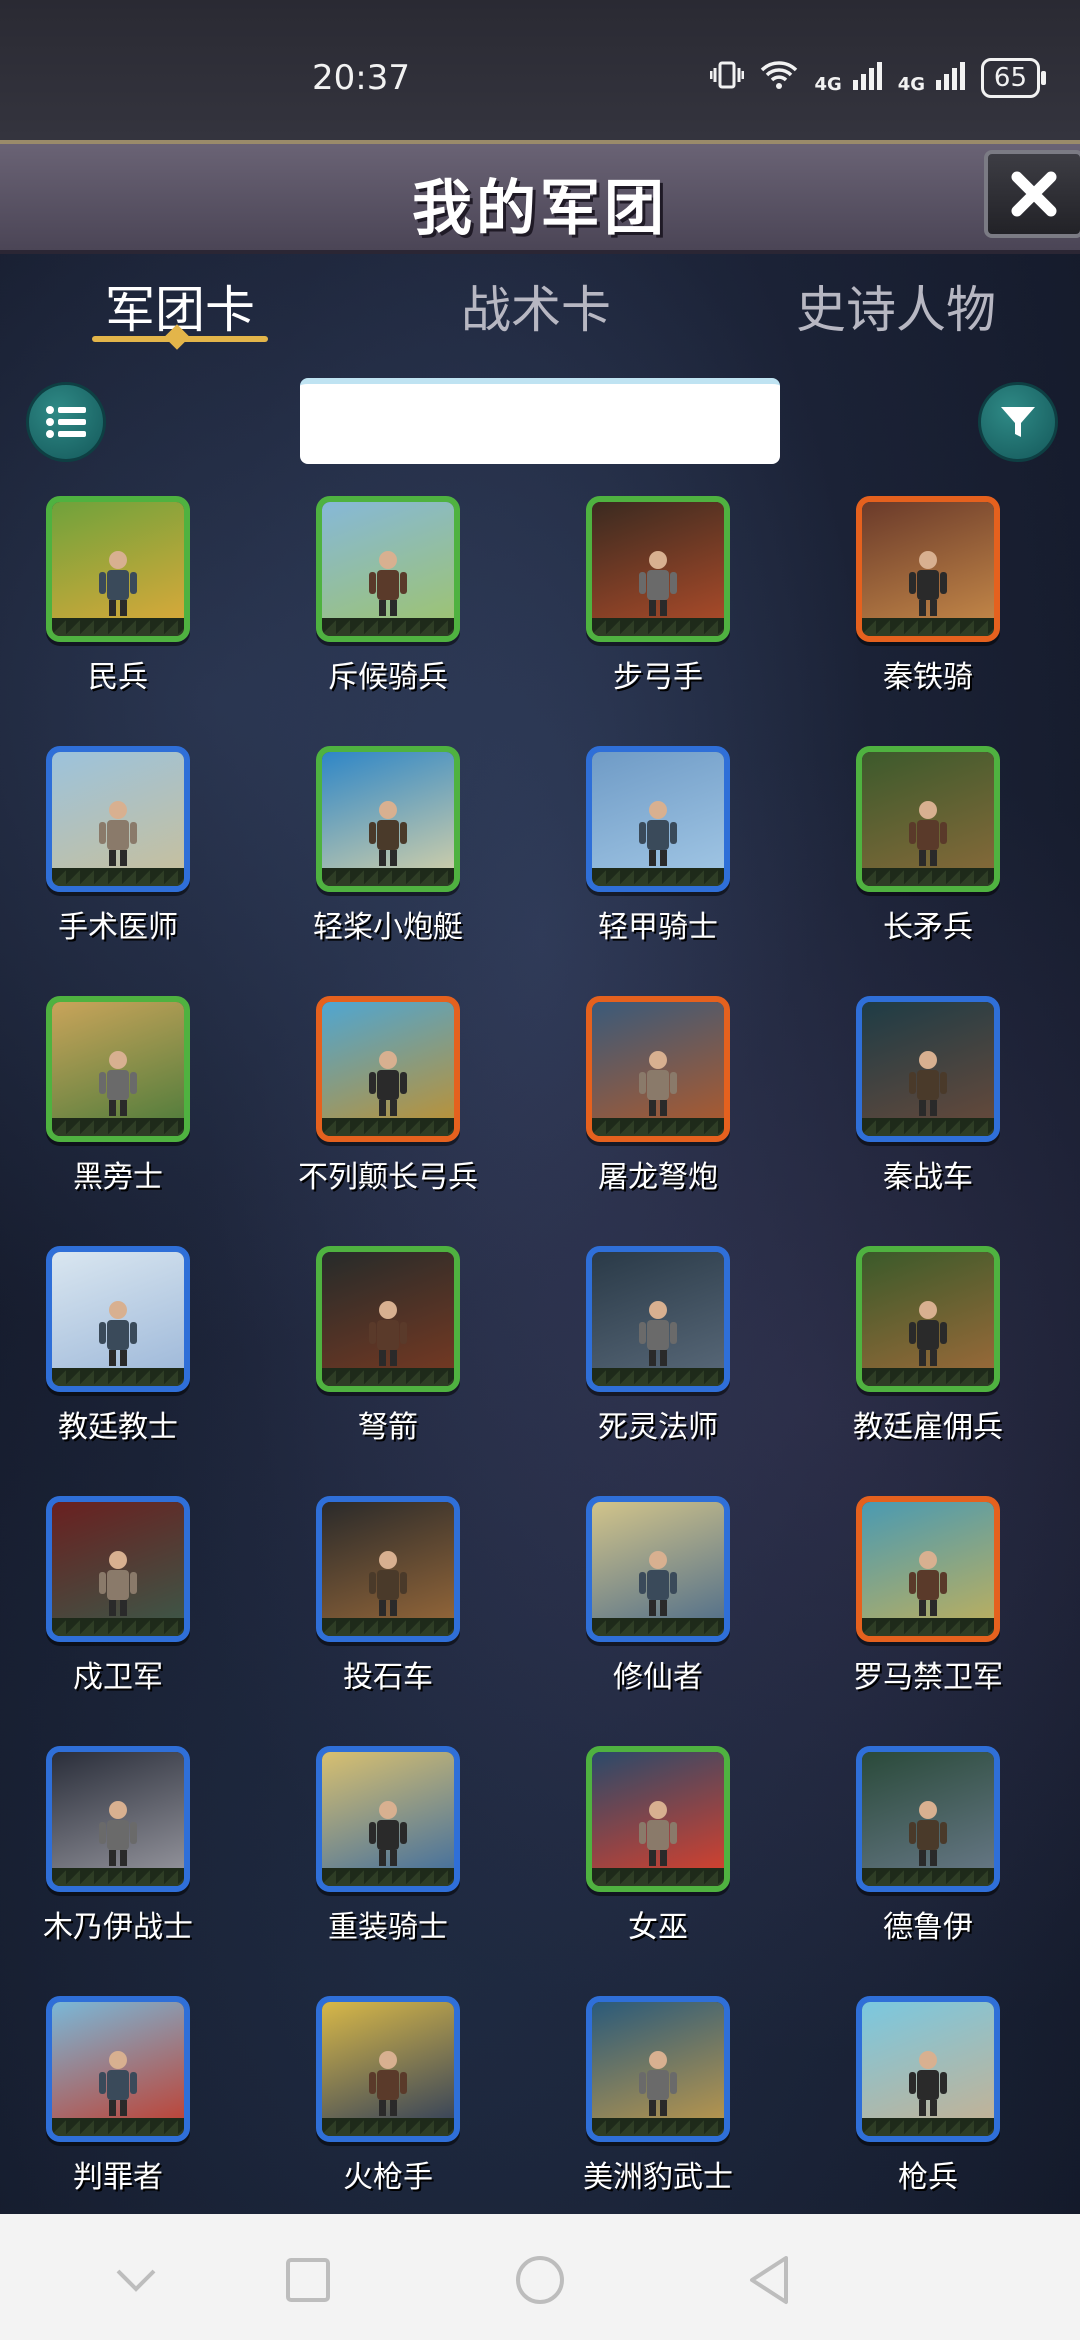 Image resolution: width=1080 pixels, height=2340 pixels. What do you see at coordinates (928, 1927) in the screenshot?
I see `card-name: 德鲁伊` at bounding box center [928, 1927].